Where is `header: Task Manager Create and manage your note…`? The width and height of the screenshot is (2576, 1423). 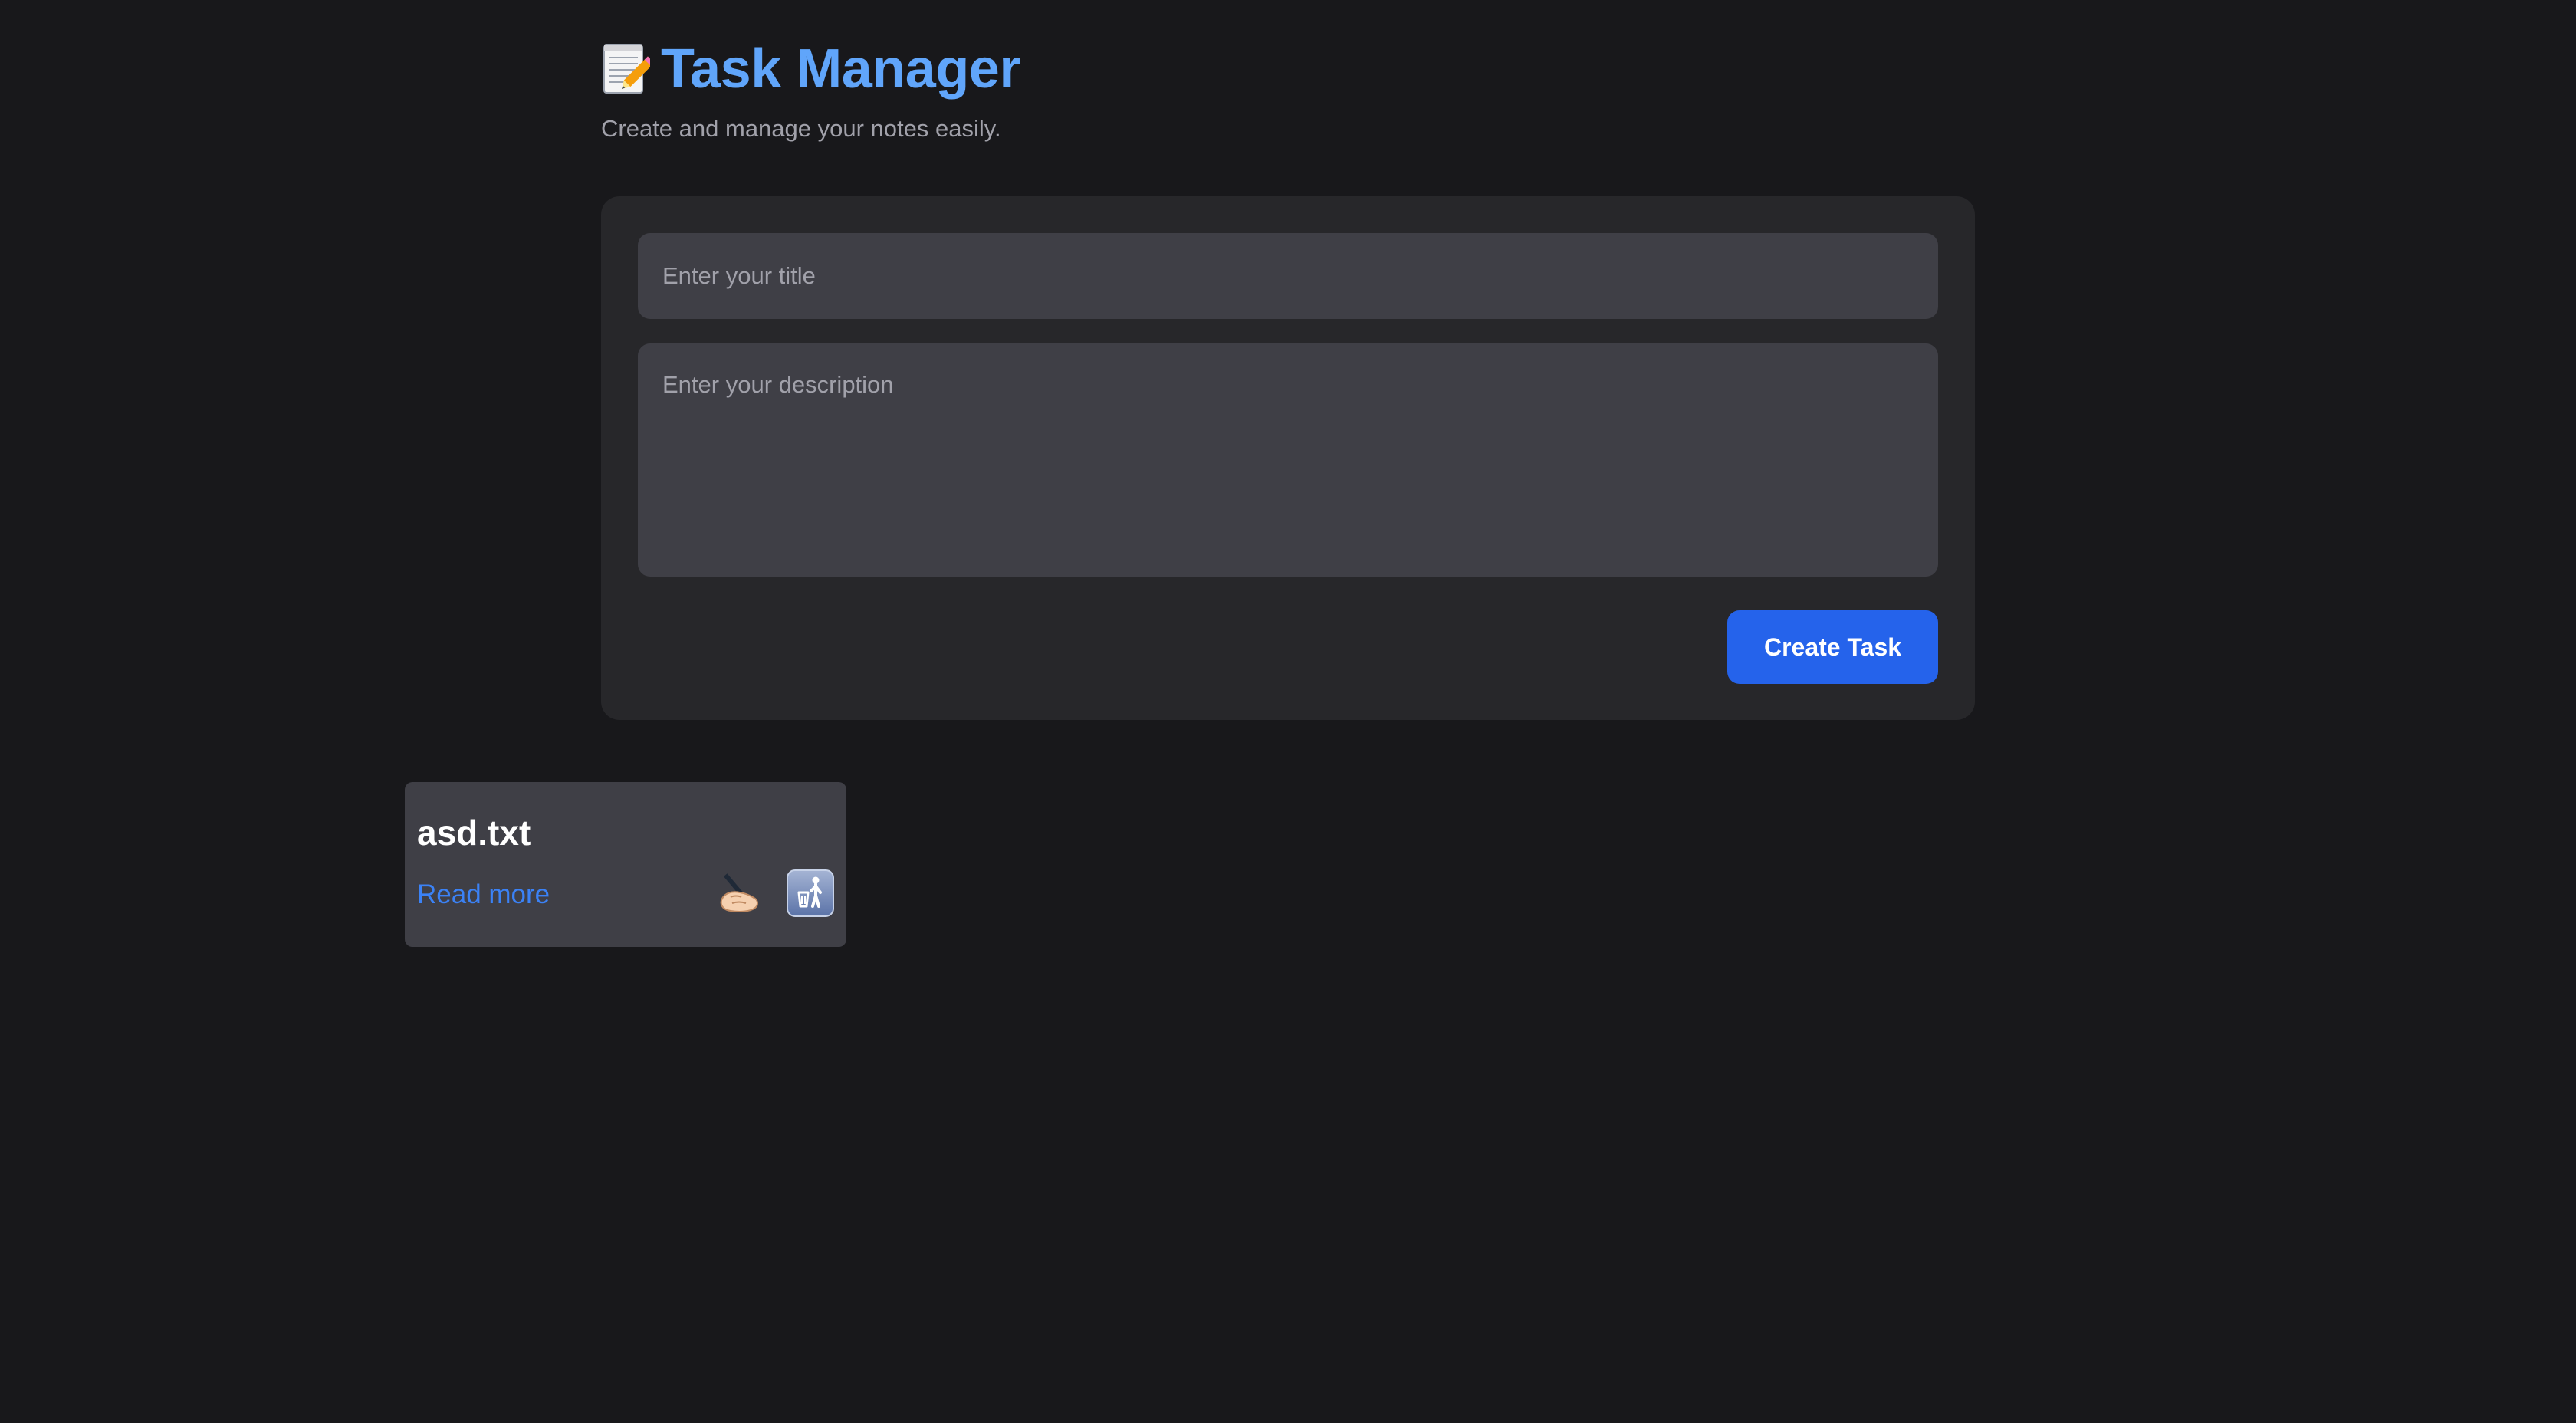 header: Task Manager Create and manage your note… is located at coordinates (810, 88).